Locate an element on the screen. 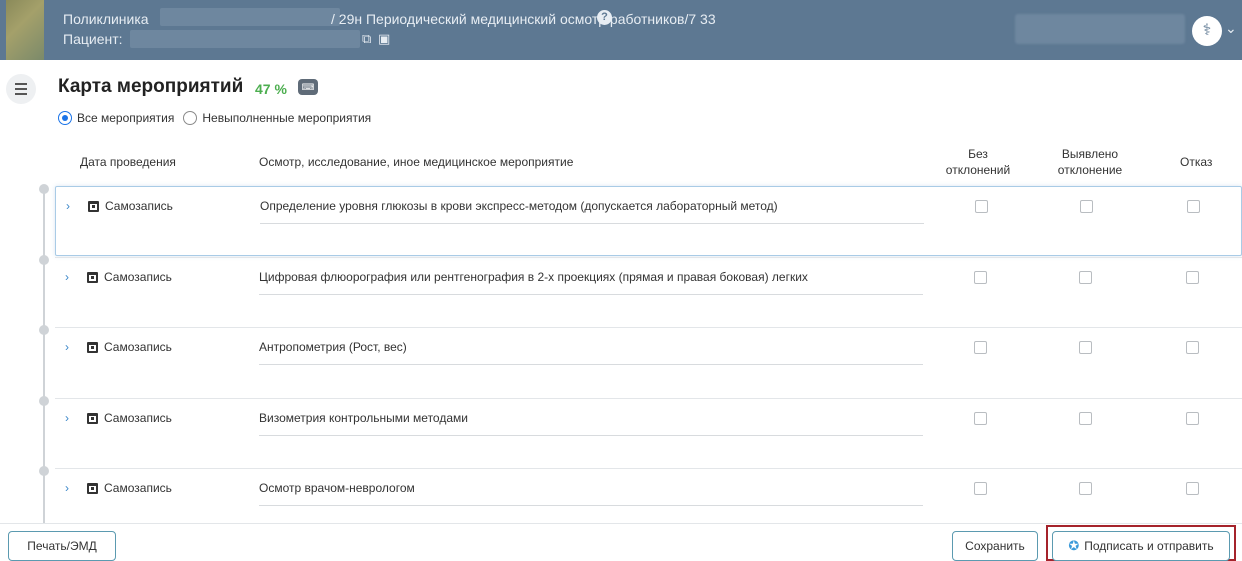 The image size is (1242, 561). filter-incomplete-label: Невыполненные мероприятия is located at coordinates (286, 118).